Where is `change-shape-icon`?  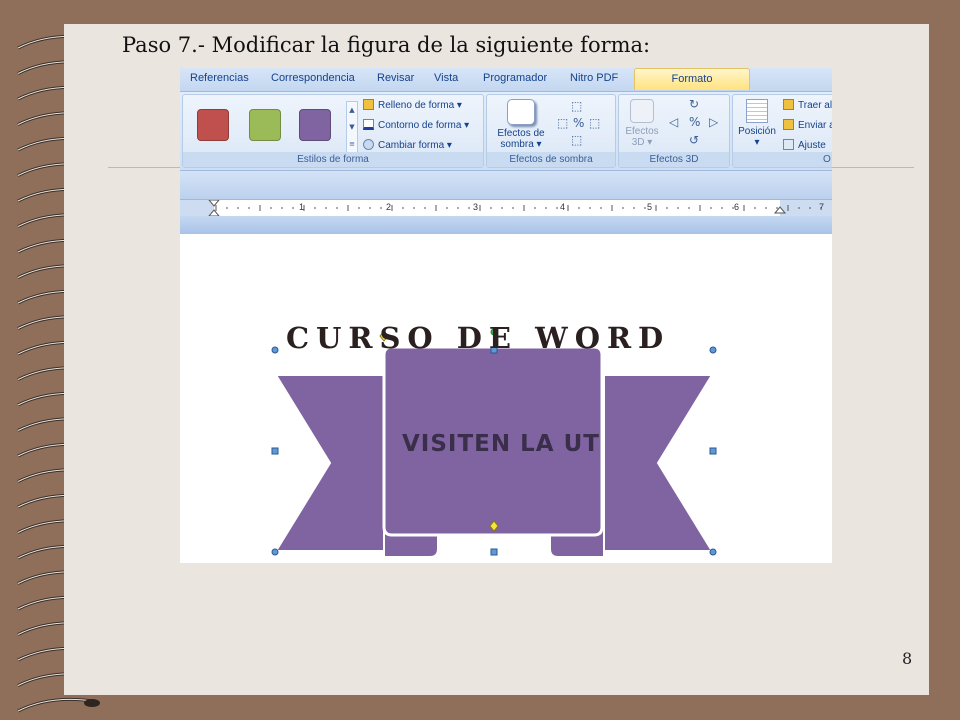 change-shape-icon is located at coordinates (368, 144).